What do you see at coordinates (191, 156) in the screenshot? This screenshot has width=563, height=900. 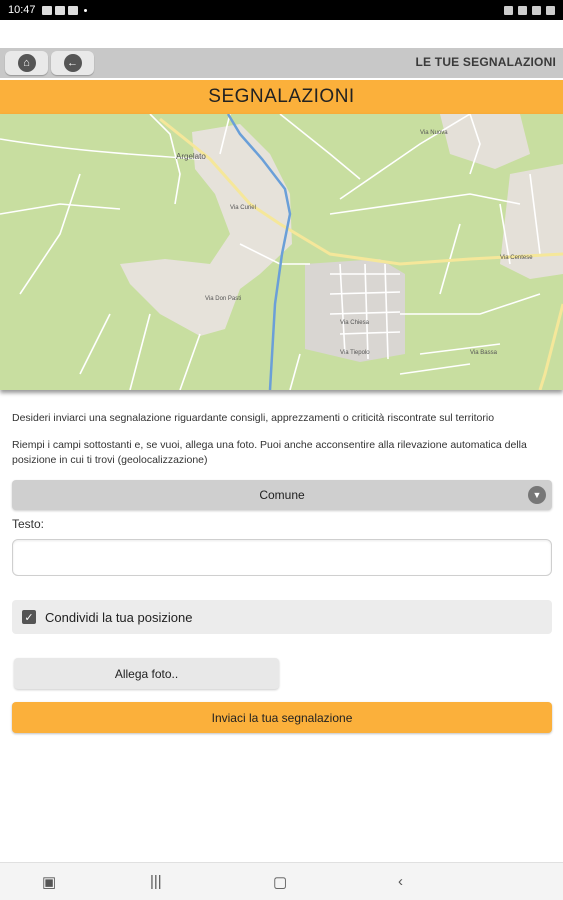 I see `map-label-argelato: Argelato` at bounding box center [191, 156].